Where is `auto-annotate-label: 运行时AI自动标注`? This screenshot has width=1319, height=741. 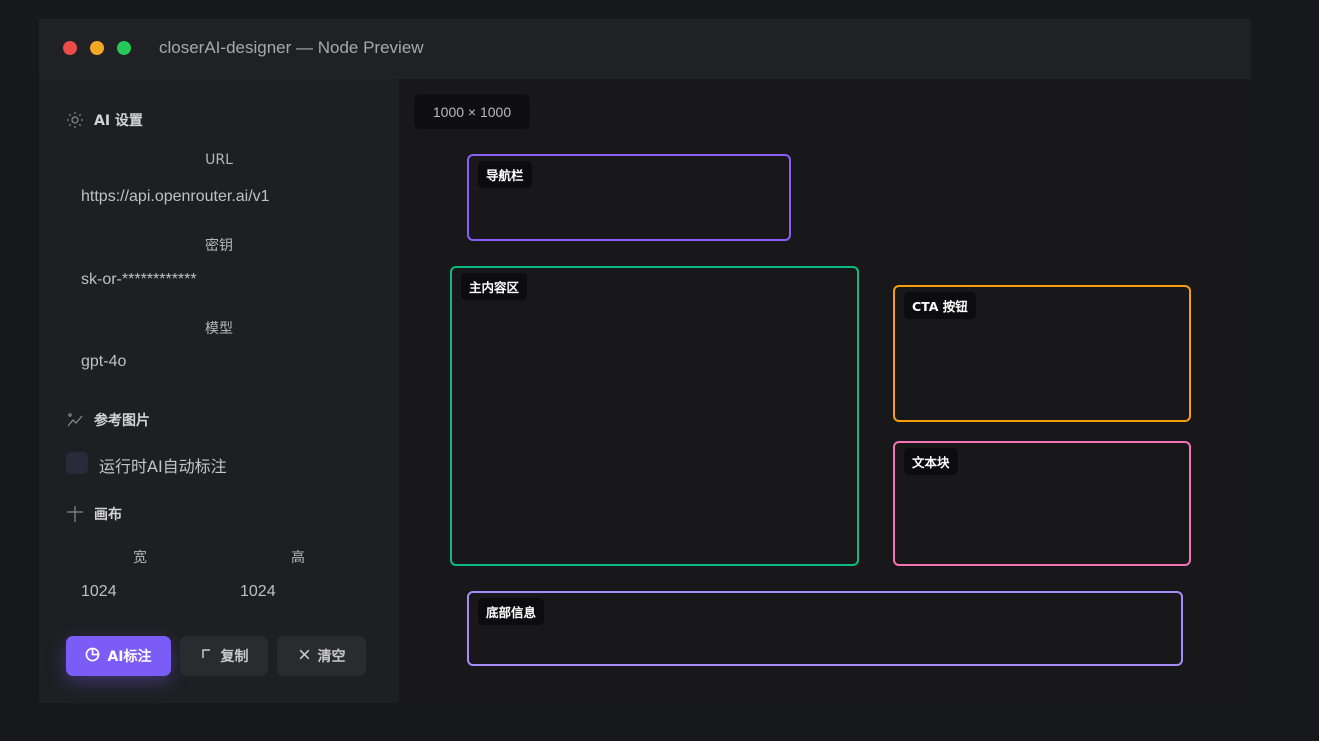 auto-annotate-label: 运行时AI自动标注 is located at coordinates (163, 465).